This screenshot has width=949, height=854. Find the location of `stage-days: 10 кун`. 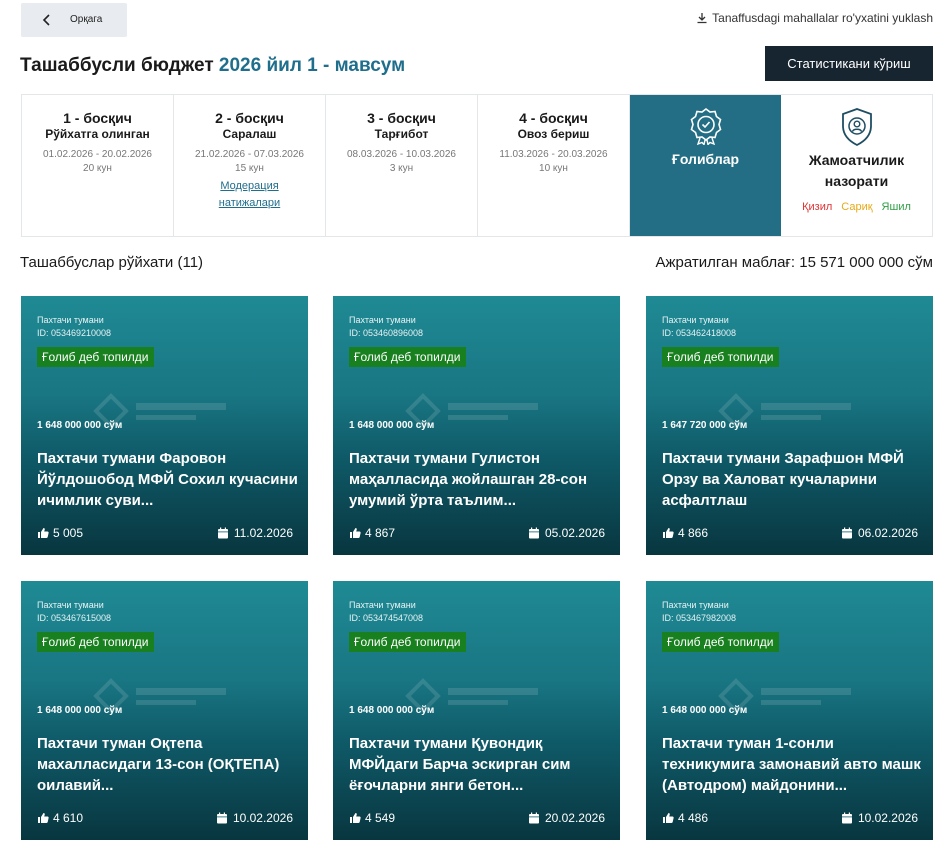

stage-days: 10 кун is located at coordinates (553, 168).